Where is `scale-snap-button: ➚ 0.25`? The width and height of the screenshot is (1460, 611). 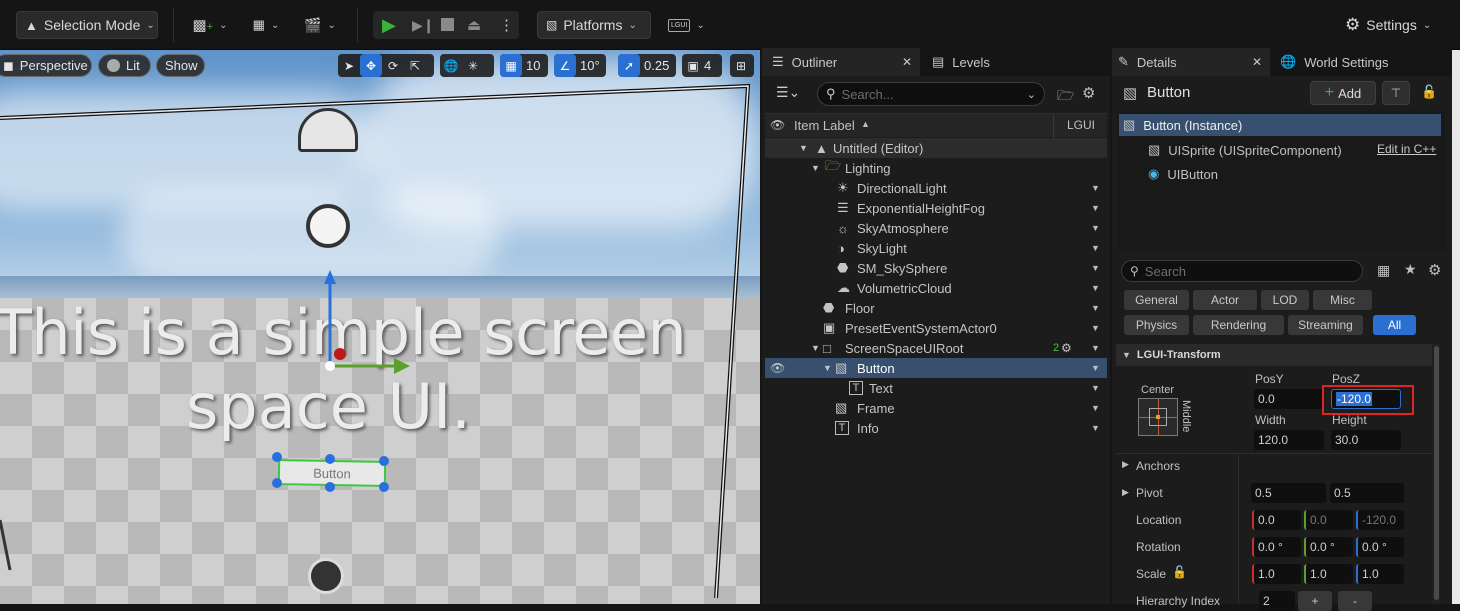 scale-snap-button: ➚ 0.25 is located at coordinates (647, 65).